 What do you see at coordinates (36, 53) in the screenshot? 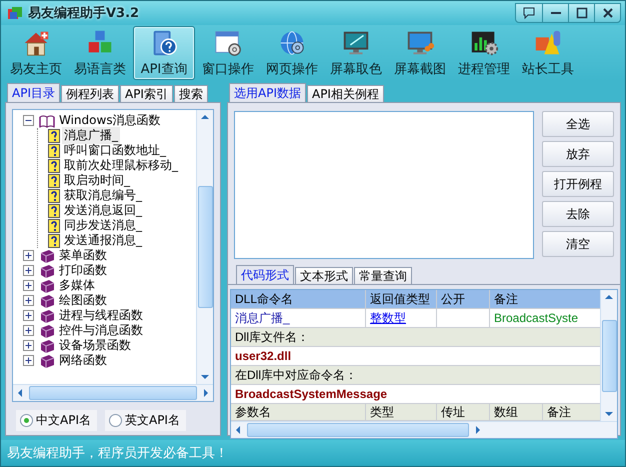
I see `toolbar-button: 易友主页` at bounding box center [36, 53].